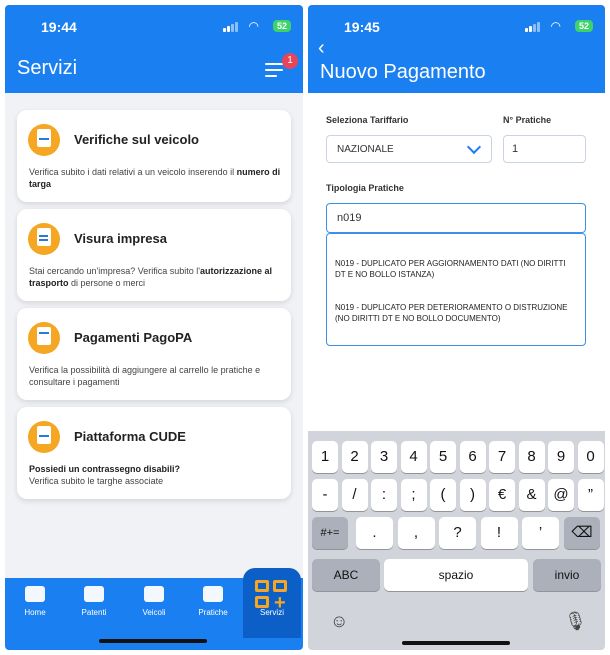  What do you see at coordinates (325, 457) in the screenshot?
I see `key: 1` at bounding box center [325, 457].